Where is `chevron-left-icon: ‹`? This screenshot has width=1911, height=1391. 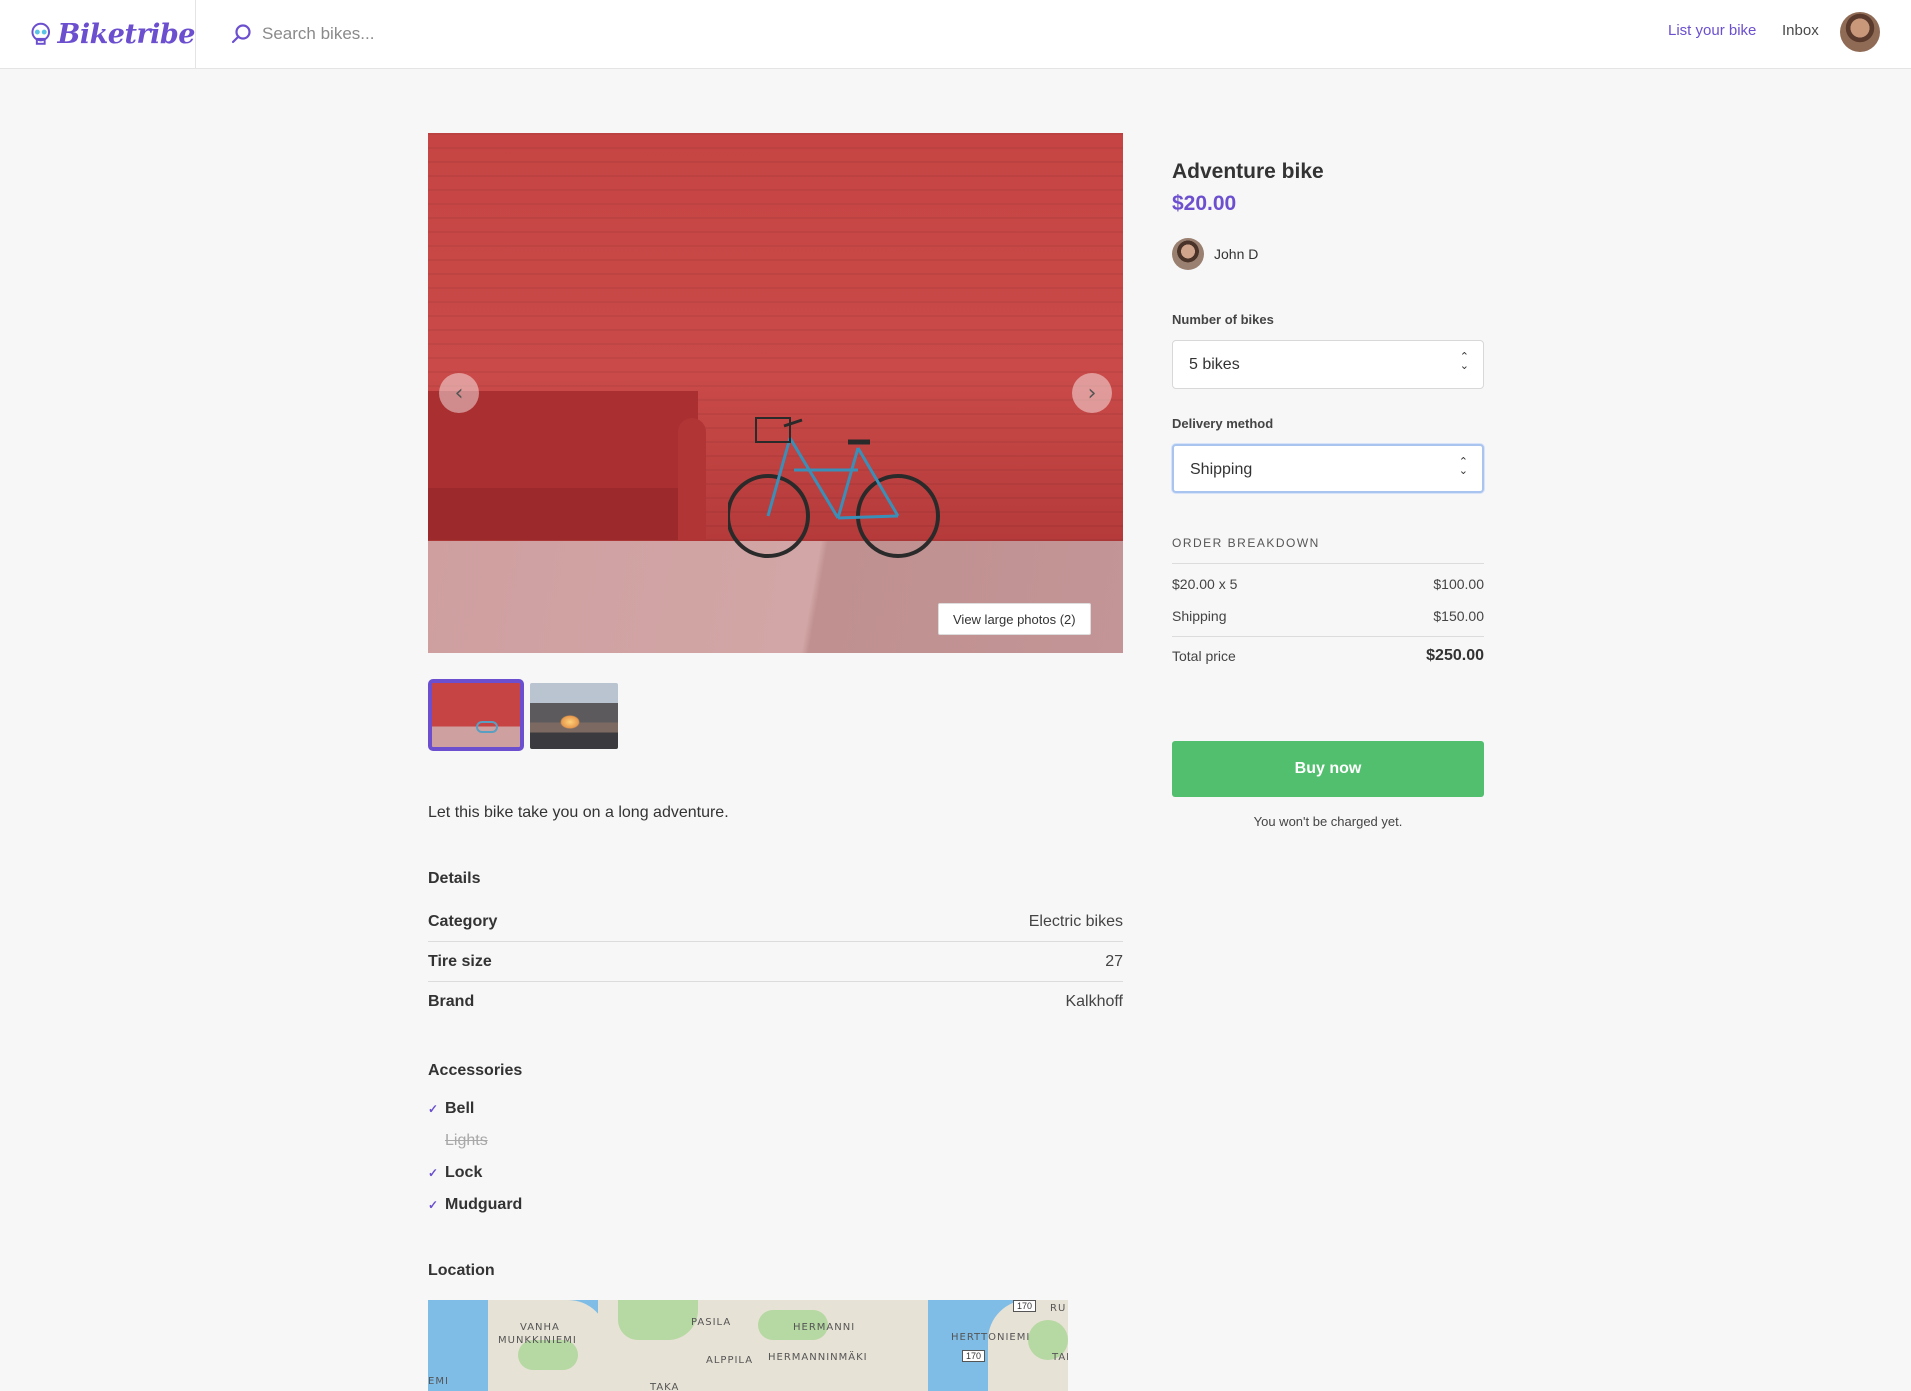 chevron-left-icon: ‹ is located at coordinates (459, 393).